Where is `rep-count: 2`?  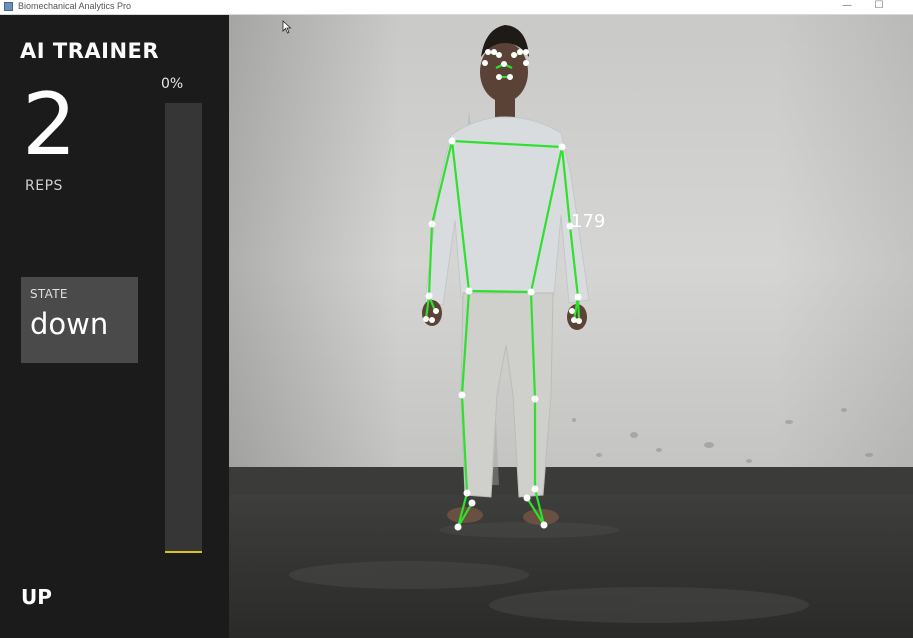 rep-count: 2 is located at coordinates (49, 125).